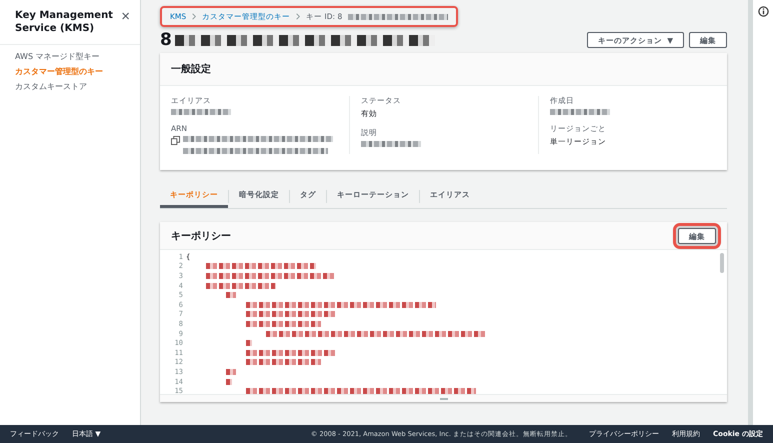  What do you see at coordinates (77, 86) in the screenshot?
I see `sidebar-item: カスタムキーストア` at bounding box center [77, 86].